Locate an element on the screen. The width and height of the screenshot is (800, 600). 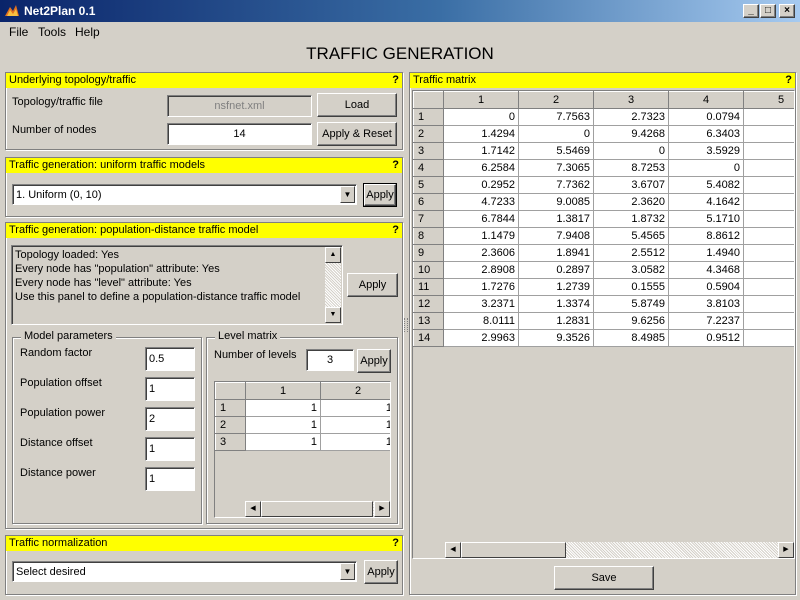
levels-apply-button: Apply is located at coordinates (374, 361).